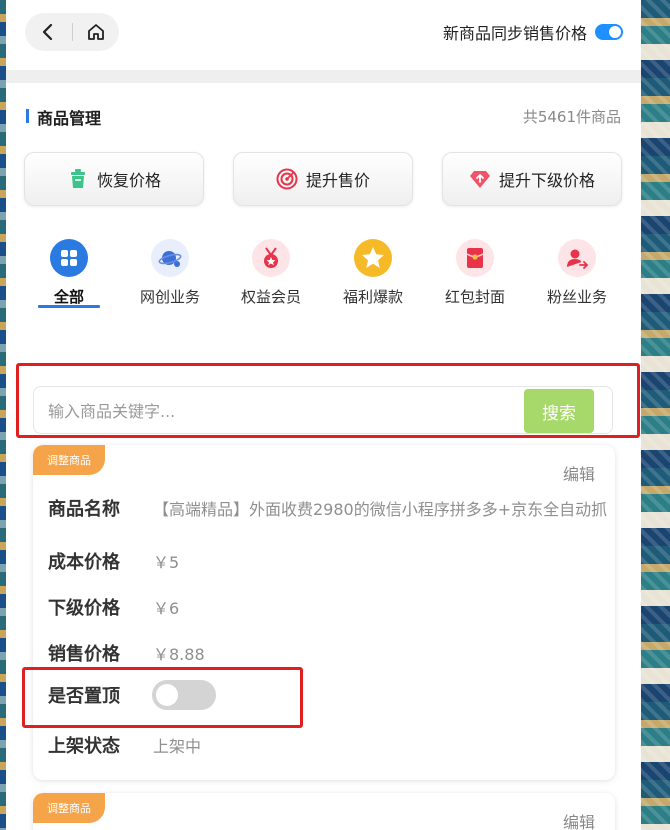 The height and width of the screenshot is (830, 670). I want to click on tab-membership-label: 权益会员, so click(270, 297).